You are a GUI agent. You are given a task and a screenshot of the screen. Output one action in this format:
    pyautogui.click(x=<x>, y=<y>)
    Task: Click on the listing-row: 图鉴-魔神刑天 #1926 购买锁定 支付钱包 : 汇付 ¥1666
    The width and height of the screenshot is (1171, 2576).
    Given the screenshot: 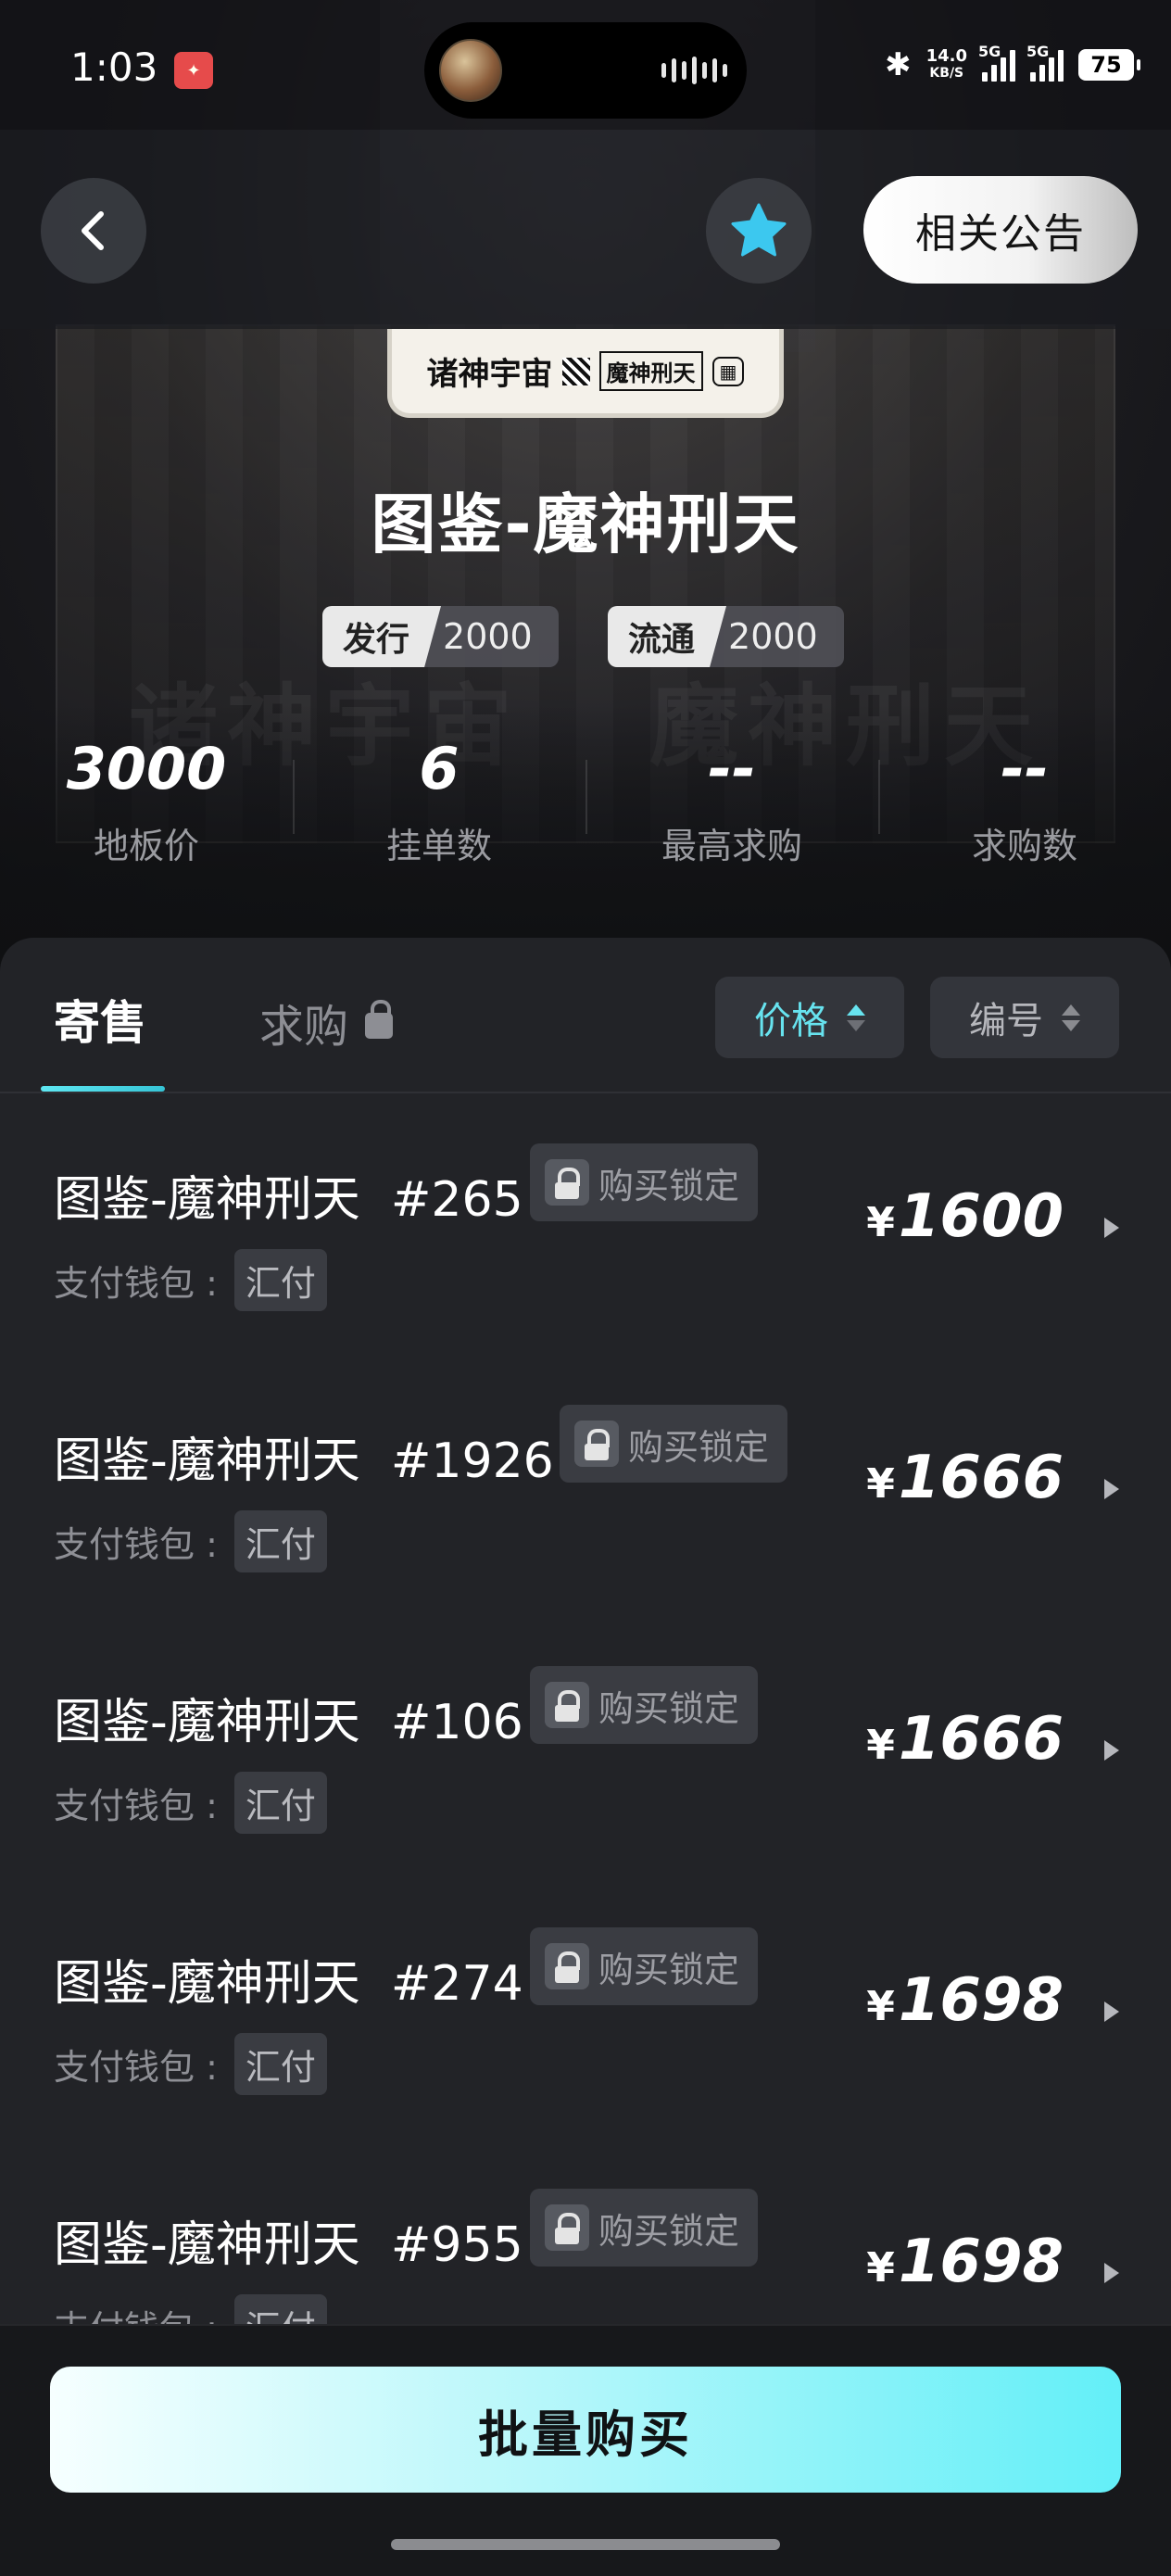 What is the action you would take?
    pyautogui.click(x=585, y=1485)
    